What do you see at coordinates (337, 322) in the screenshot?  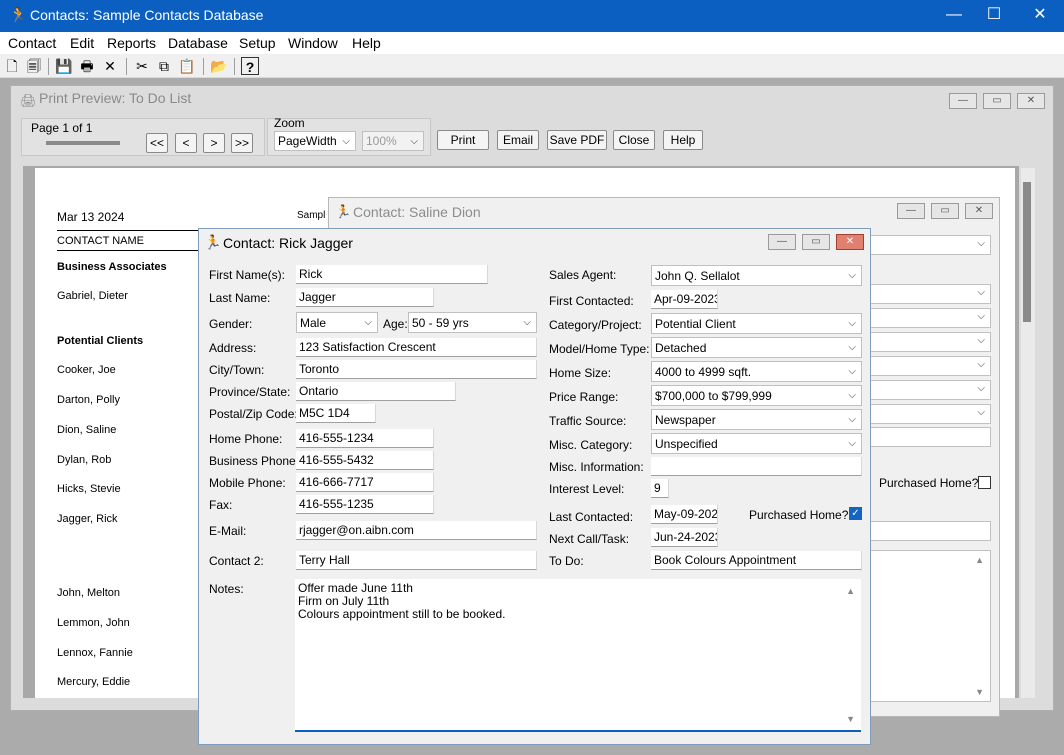 I see `gender-select: Male⌵` at bounding box center [337, 322].